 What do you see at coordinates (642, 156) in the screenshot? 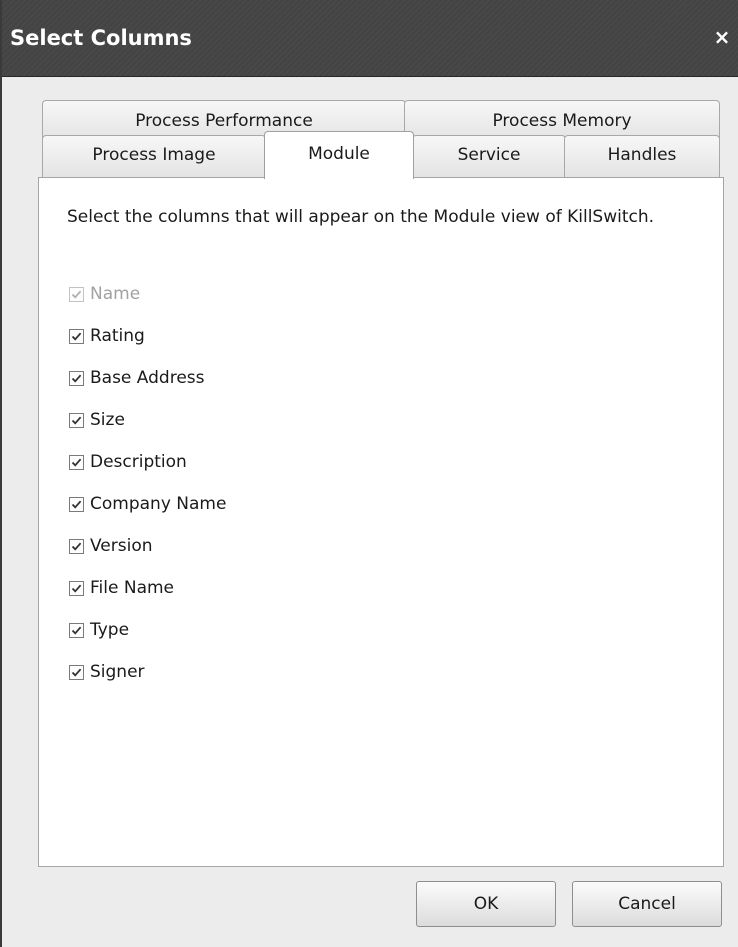
I see `tab-handles: Handles` at bounding box center [642, 156].